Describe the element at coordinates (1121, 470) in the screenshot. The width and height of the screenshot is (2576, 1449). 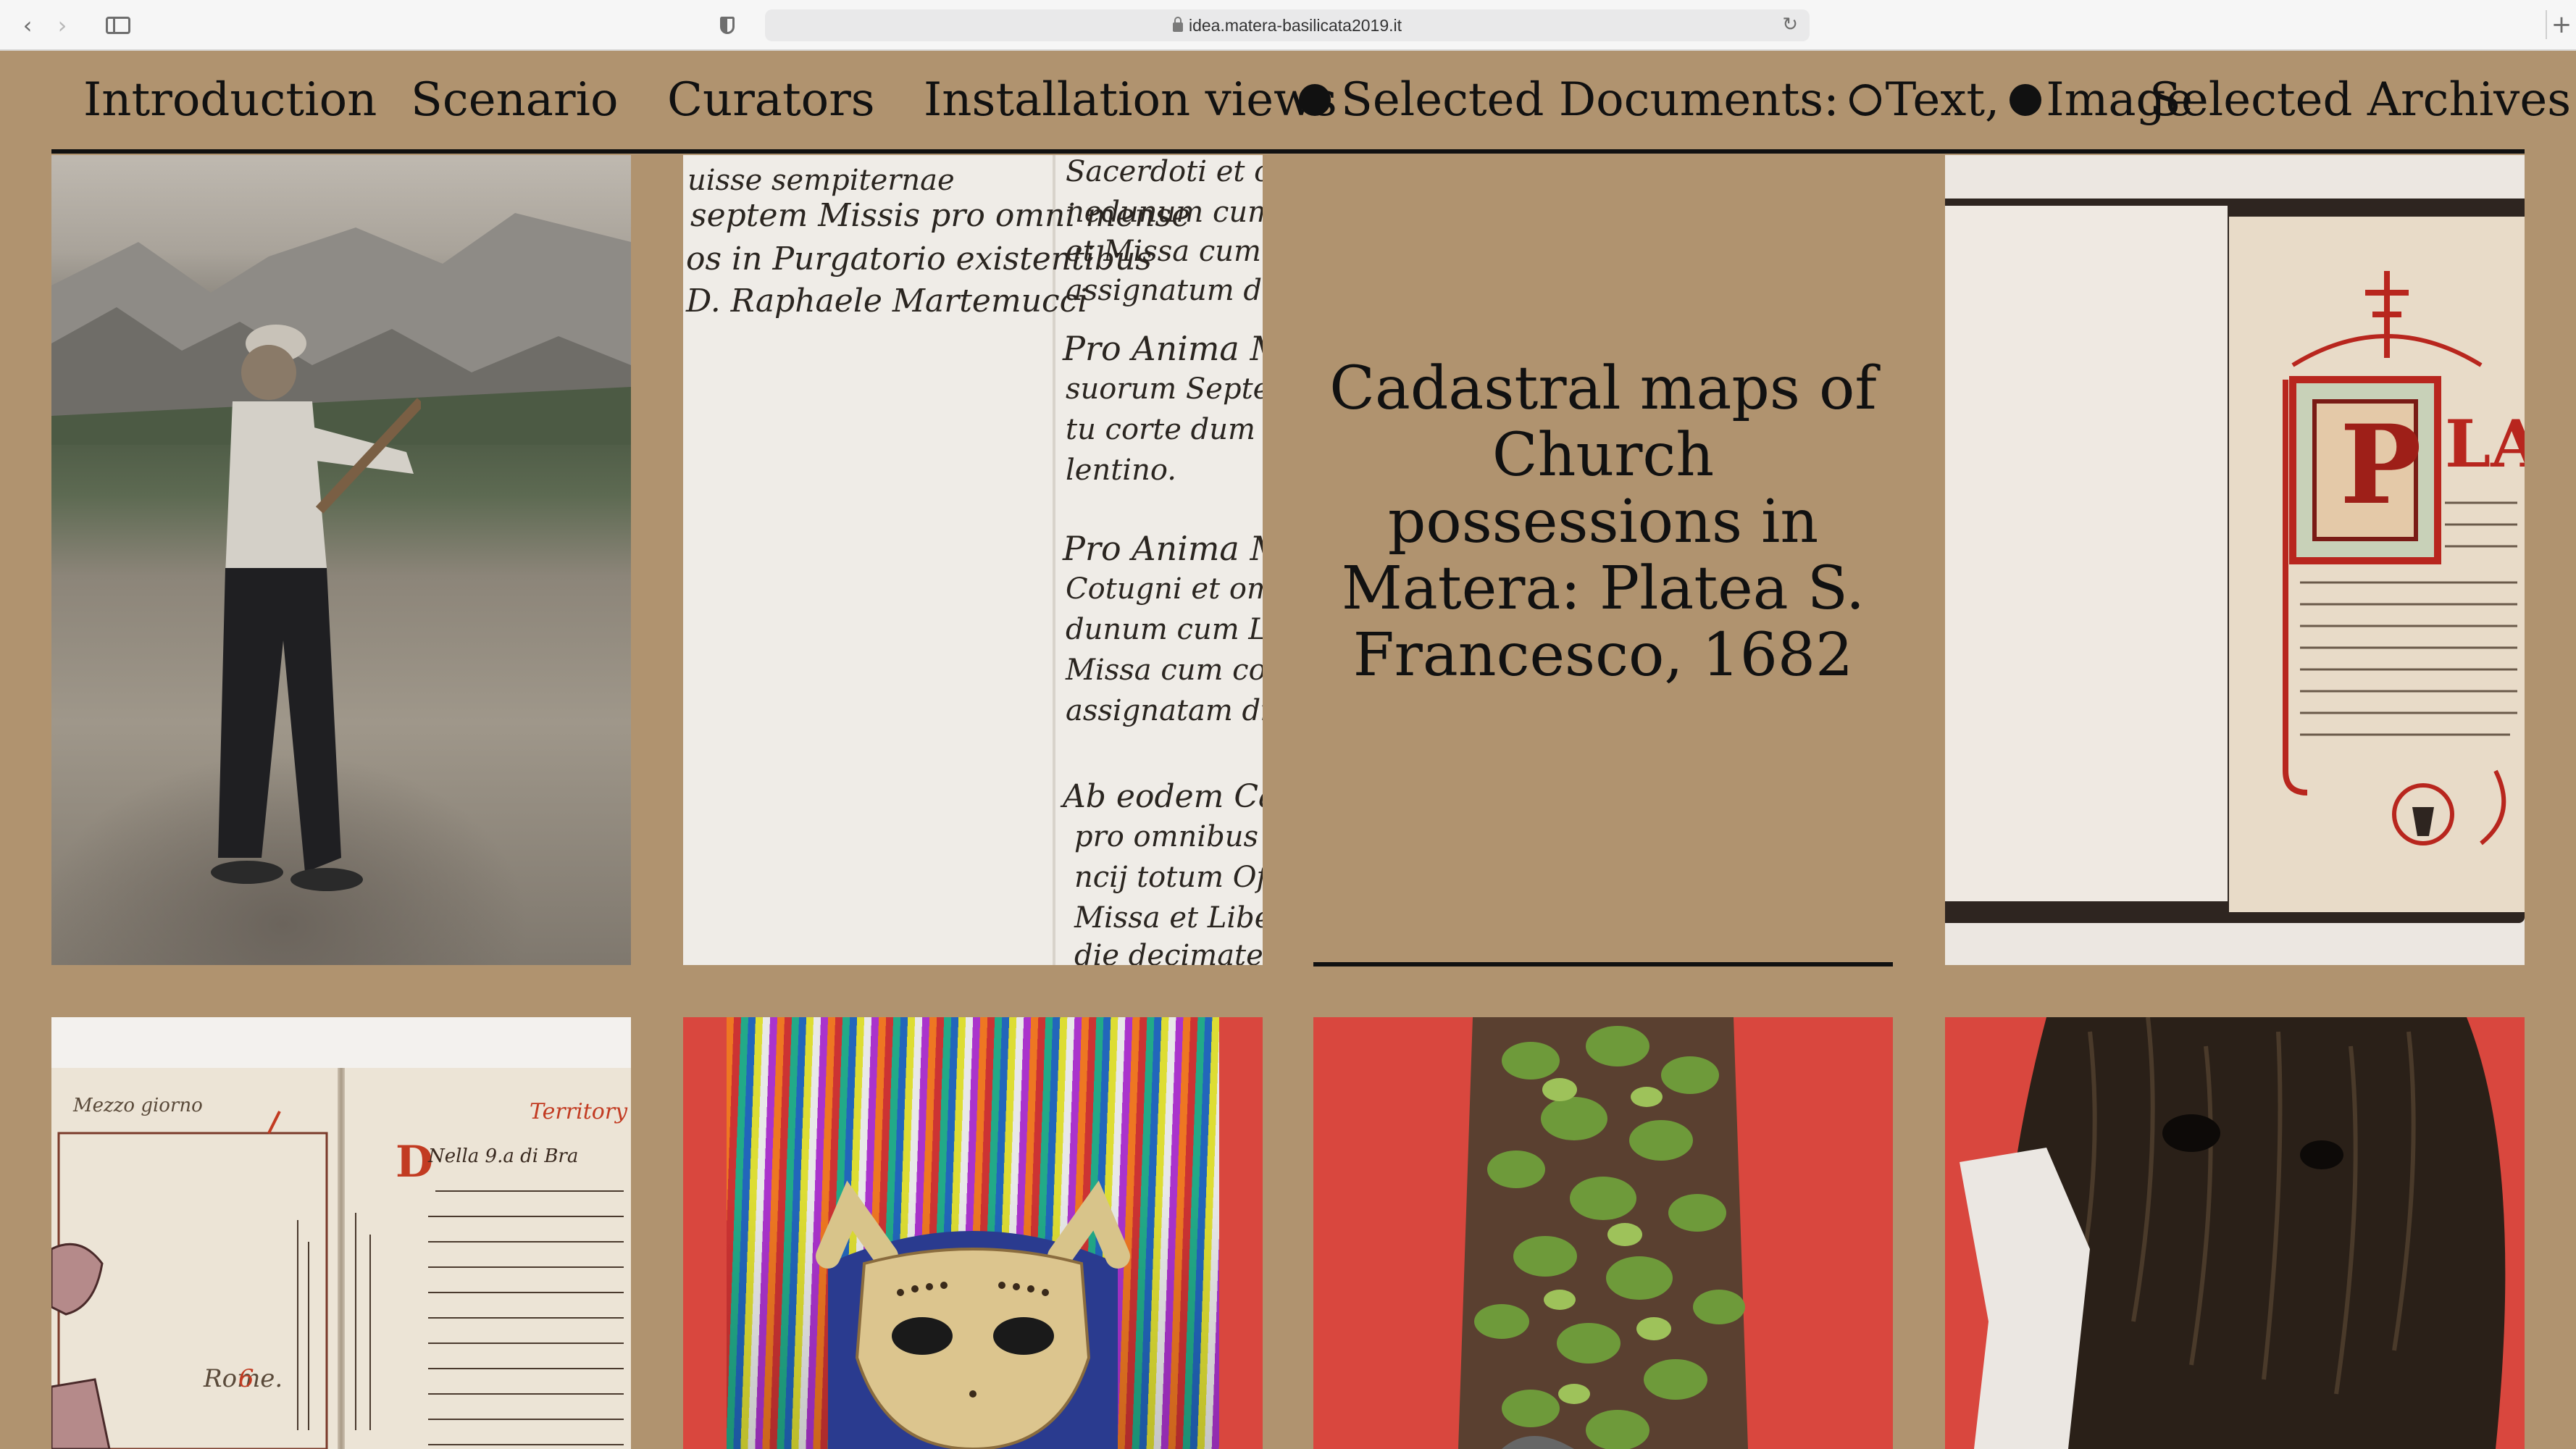
I see `manuscript-line: lentino.` at that location.